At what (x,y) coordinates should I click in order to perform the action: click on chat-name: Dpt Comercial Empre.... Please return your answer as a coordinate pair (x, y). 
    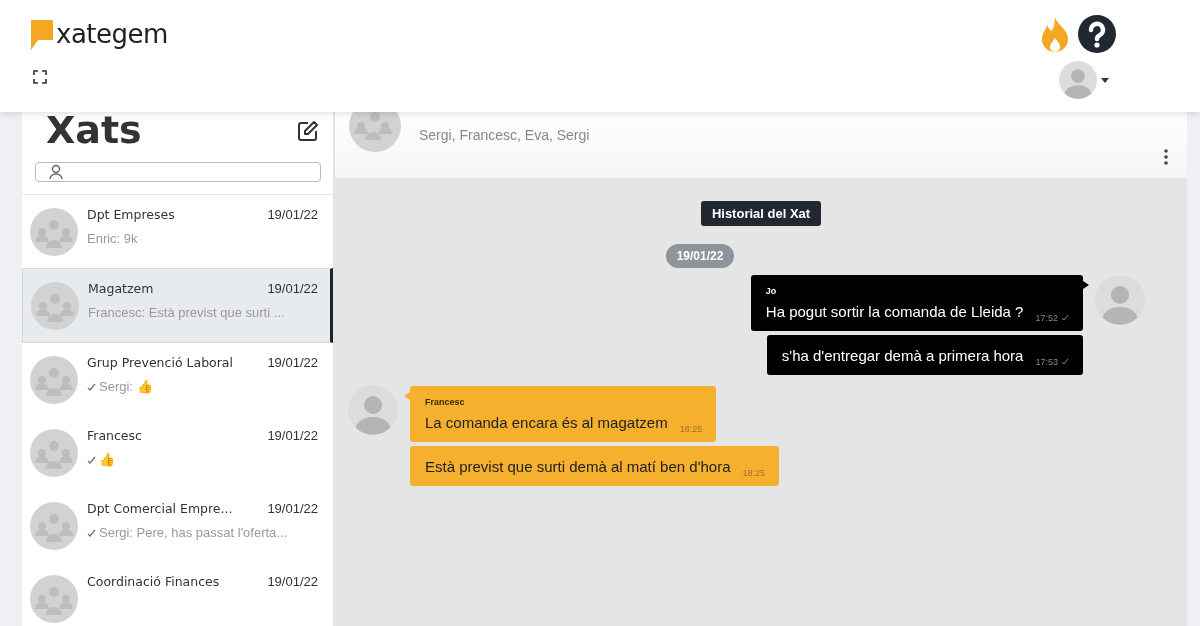
    Looking at the image, I should click on (160, 508).